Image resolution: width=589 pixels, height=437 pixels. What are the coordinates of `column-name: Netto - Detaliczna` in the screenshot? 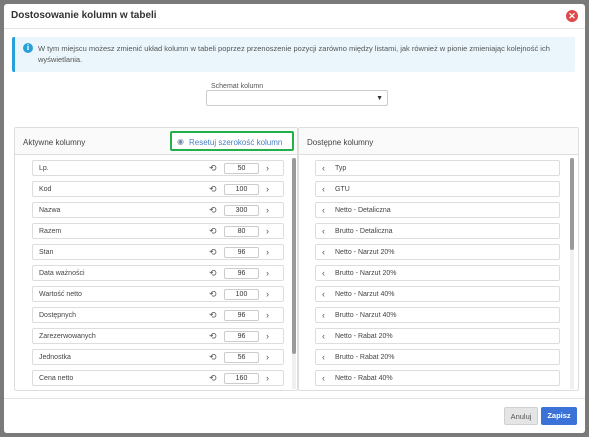 It's located at (363, 210).